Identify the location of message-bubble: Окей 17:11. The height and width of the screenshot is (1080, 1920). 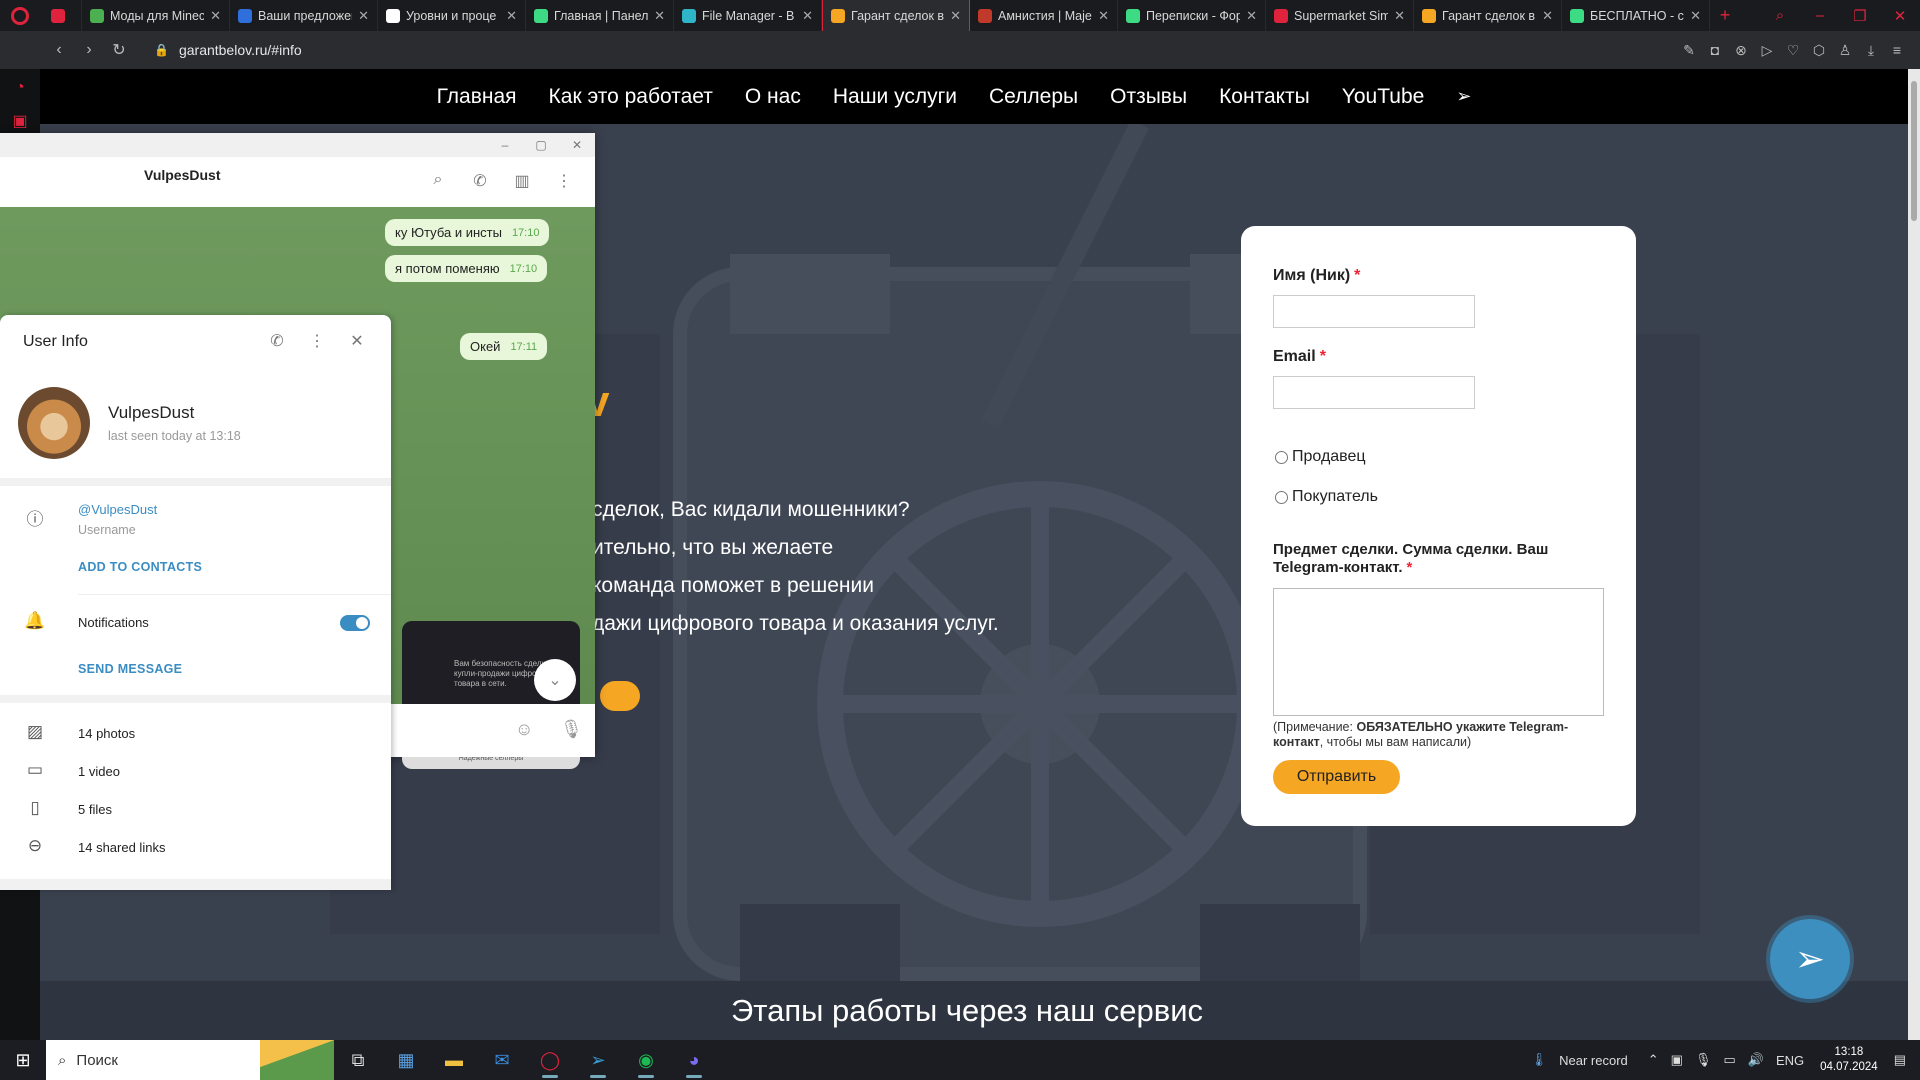
(504, 346).